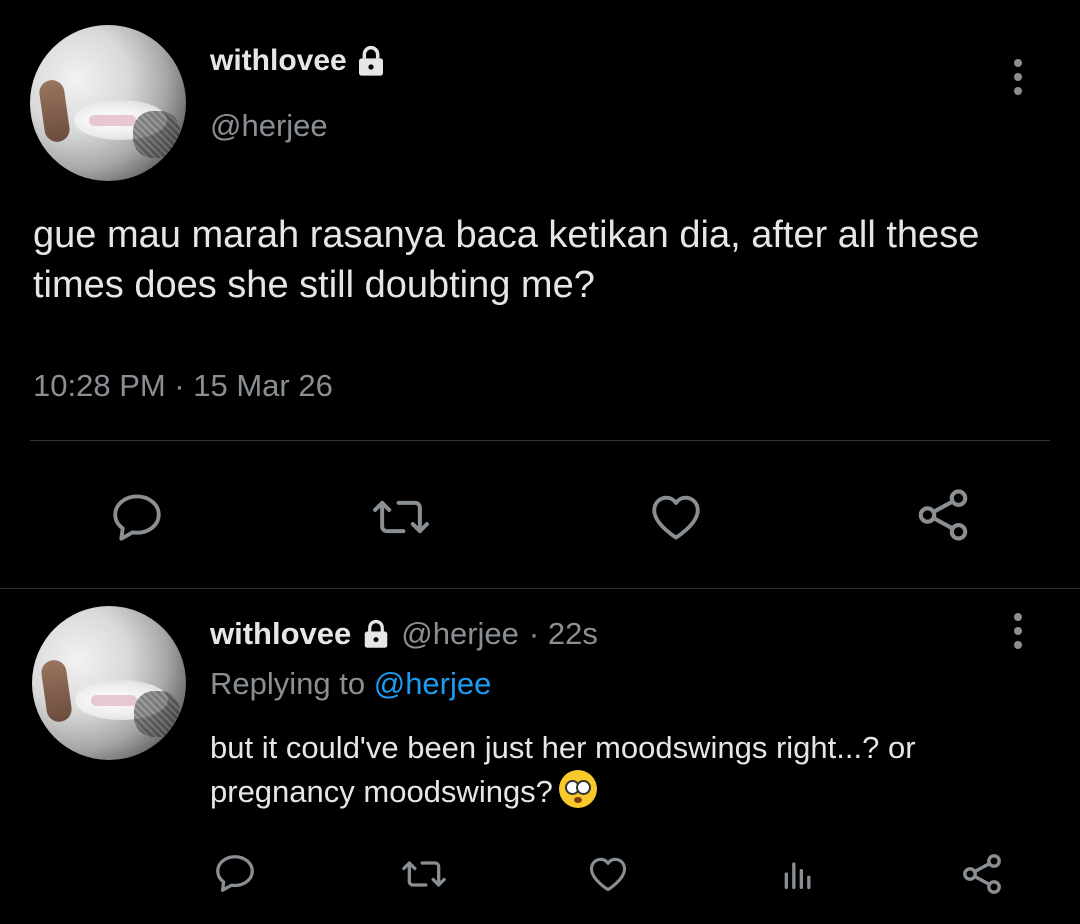 Image resolution: width=1080 pixels, height=924 pixels. What do you see at coordinates (109, 683) in the screenshot?
I see `reply-avatar` at bounding box center [109, 683].